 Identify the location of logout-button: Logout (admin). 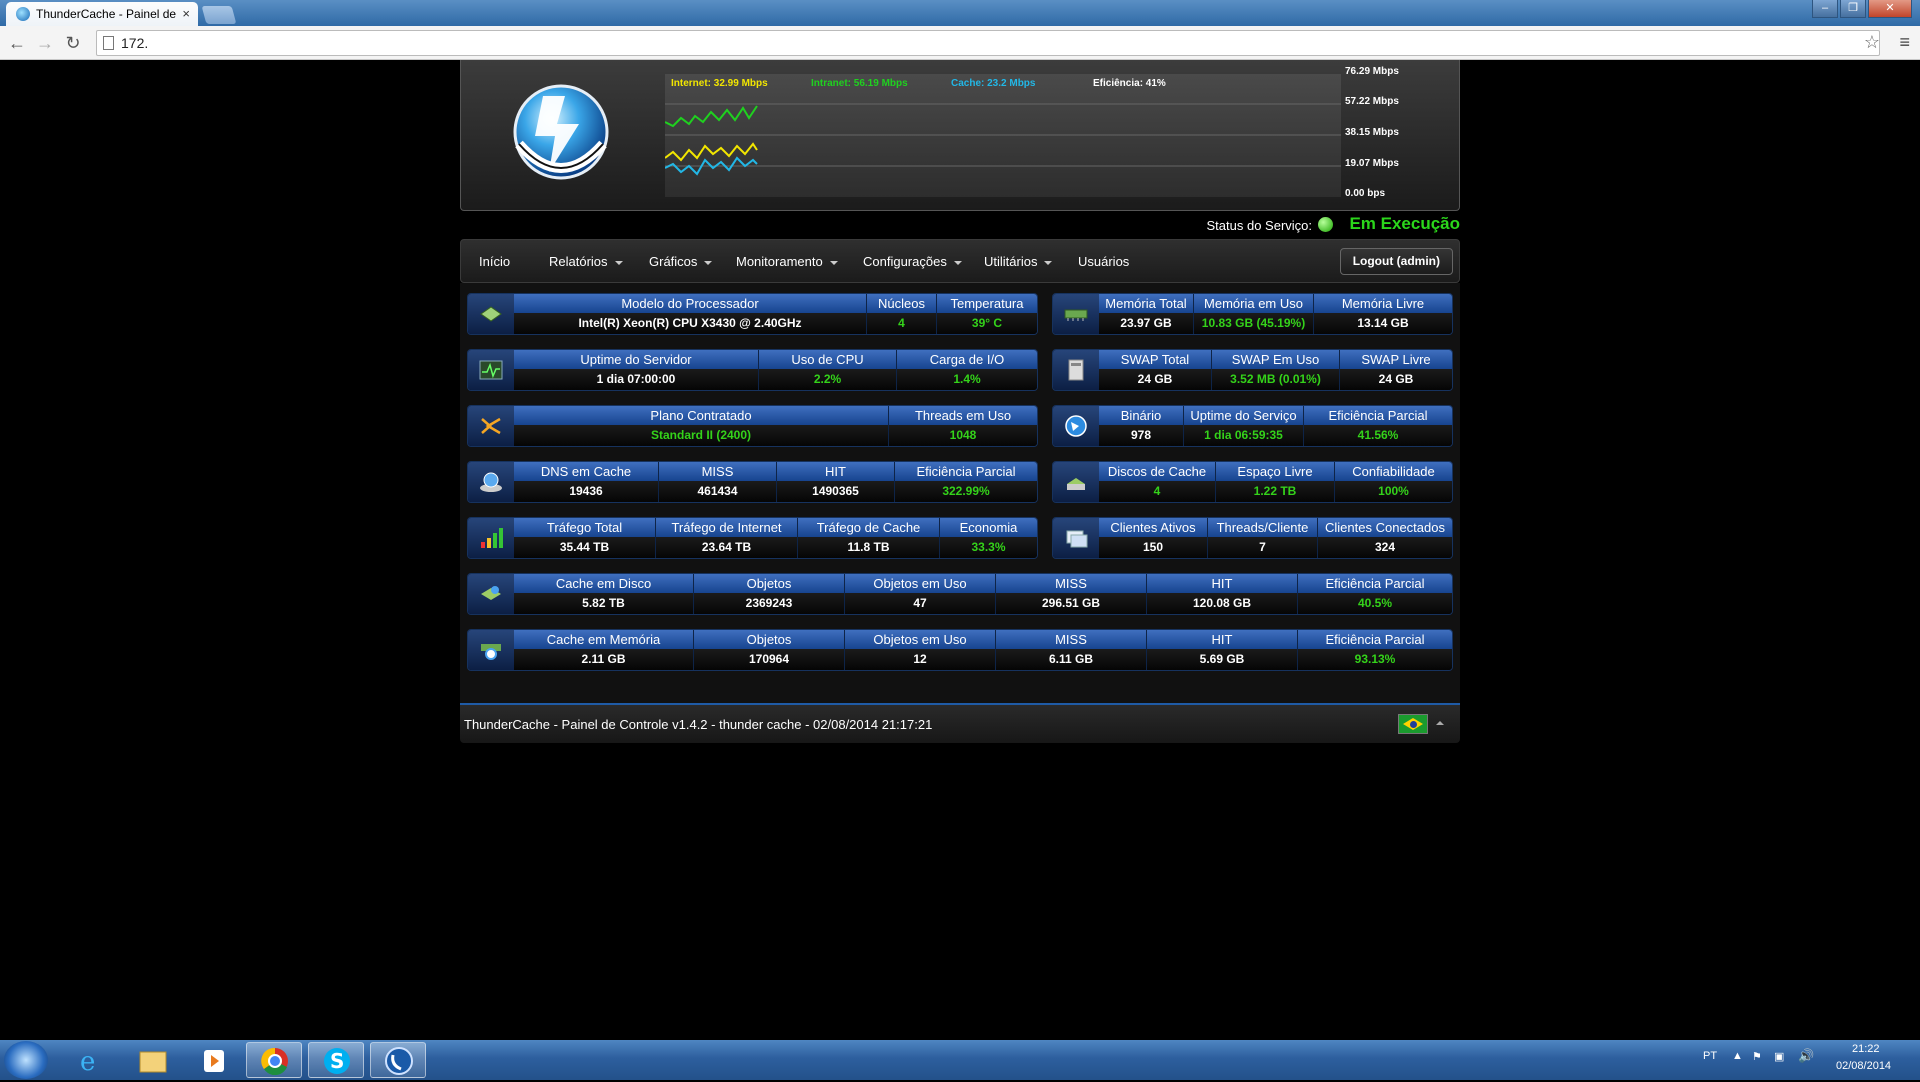
(1396, 261).